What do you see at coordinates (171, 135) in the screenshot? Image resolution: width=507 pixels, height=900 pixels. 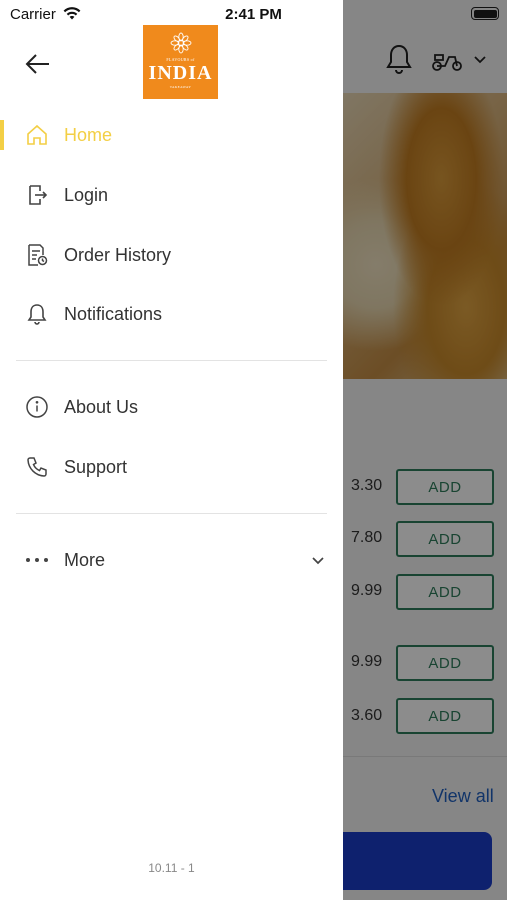 I see `menu-item-home: Home` at bounding box center [171, 135].